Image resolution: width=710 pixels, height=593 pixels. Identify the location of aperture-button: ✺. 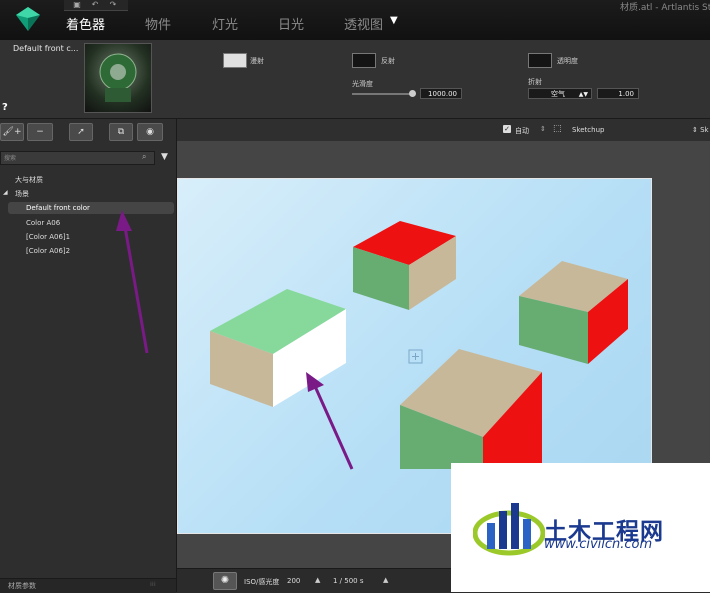
(225, 581).